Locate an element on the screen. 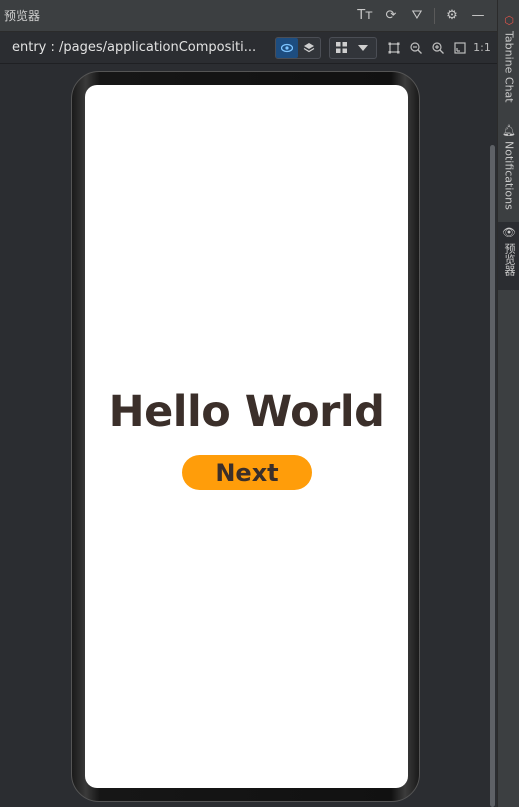 This screenshot has width=519, height=807. device-select is located at coordinates (353, 47).